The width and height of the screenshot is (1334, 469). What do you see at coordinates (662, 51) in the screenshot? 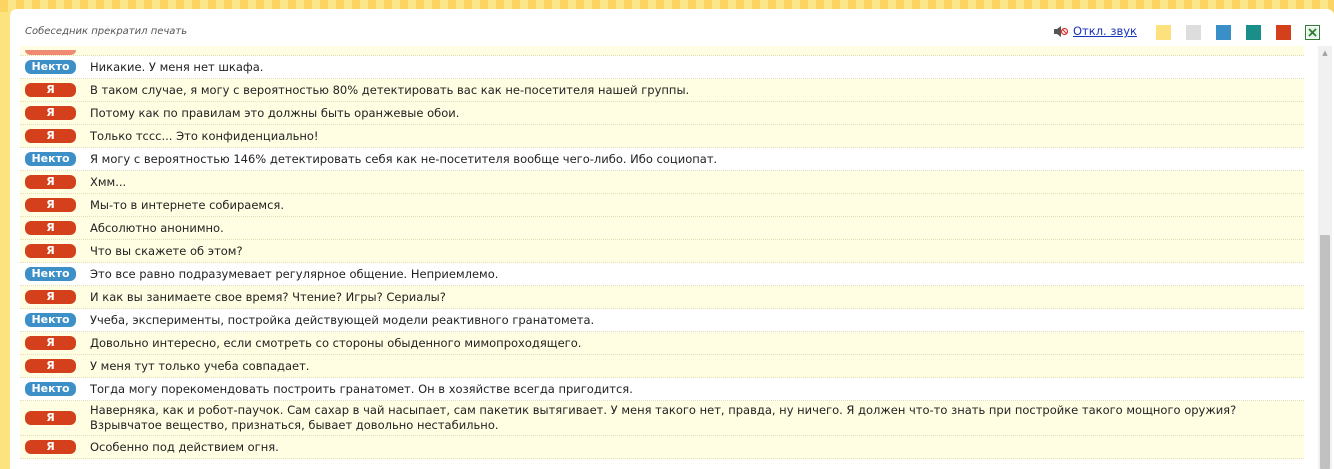
I see `partially-hidden-message` at bounding box center [662, 51].